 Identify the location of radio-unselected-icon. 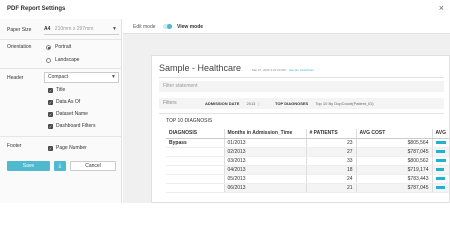
(48, 60).